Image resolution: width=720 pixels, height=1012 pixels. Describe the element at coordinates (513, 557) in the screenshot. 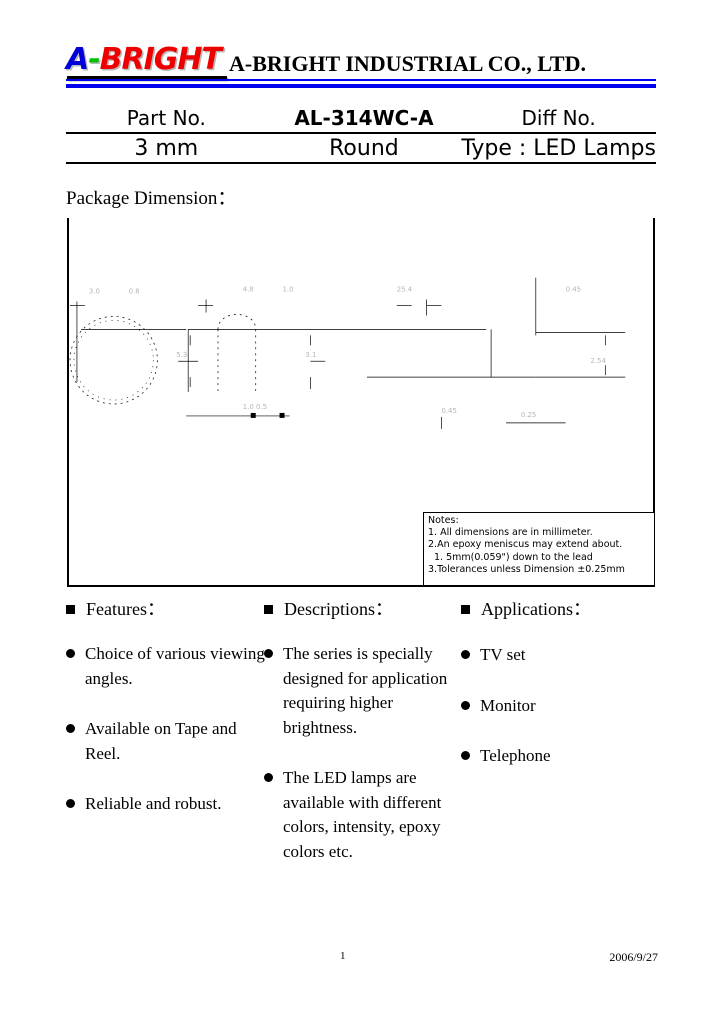

I see `notes-line-3: 1. 5mm(0.059") down to the lead` at that location.